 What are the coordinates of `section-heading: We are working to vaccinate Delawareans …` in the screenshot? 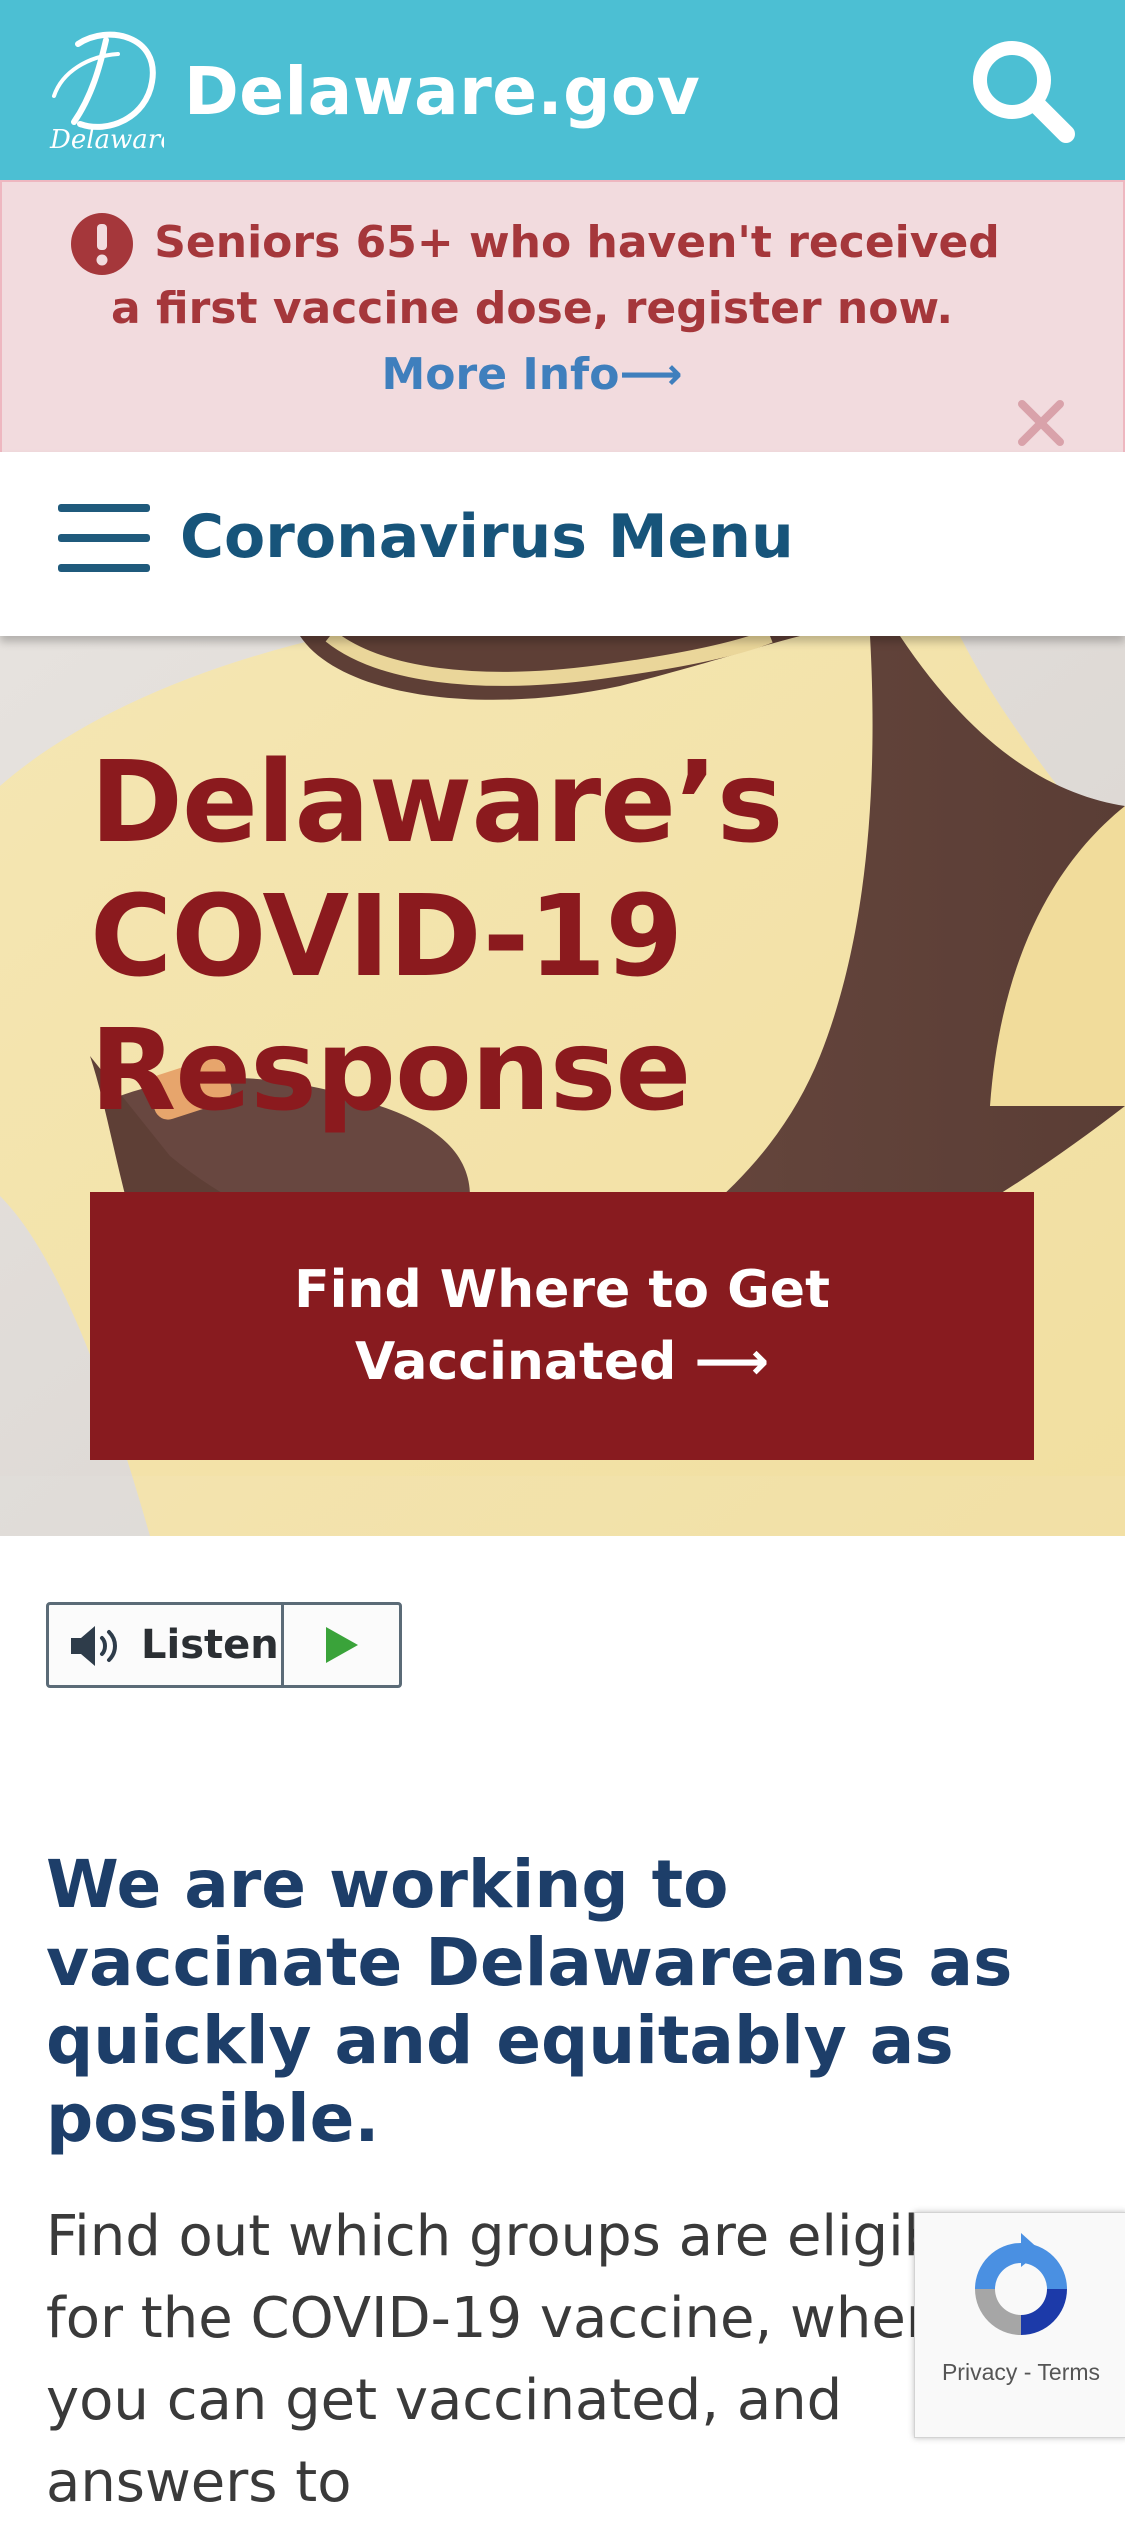 It's located at (529, 2001).